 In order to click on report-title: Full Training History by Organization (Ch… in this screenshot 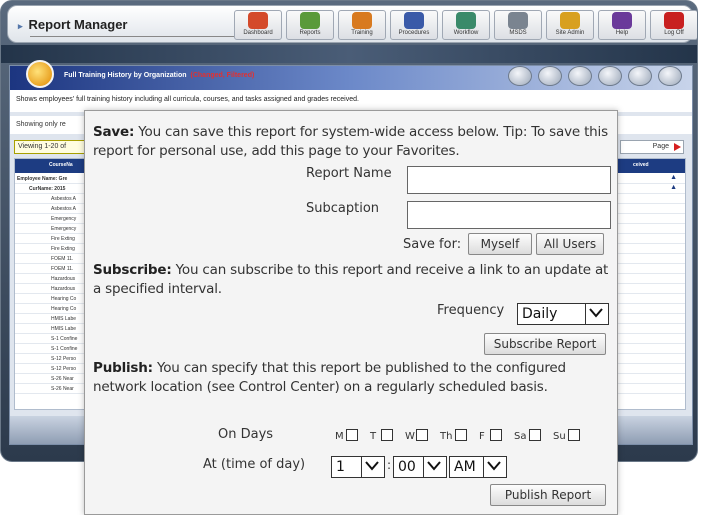, I will do `click(159, 75)`.